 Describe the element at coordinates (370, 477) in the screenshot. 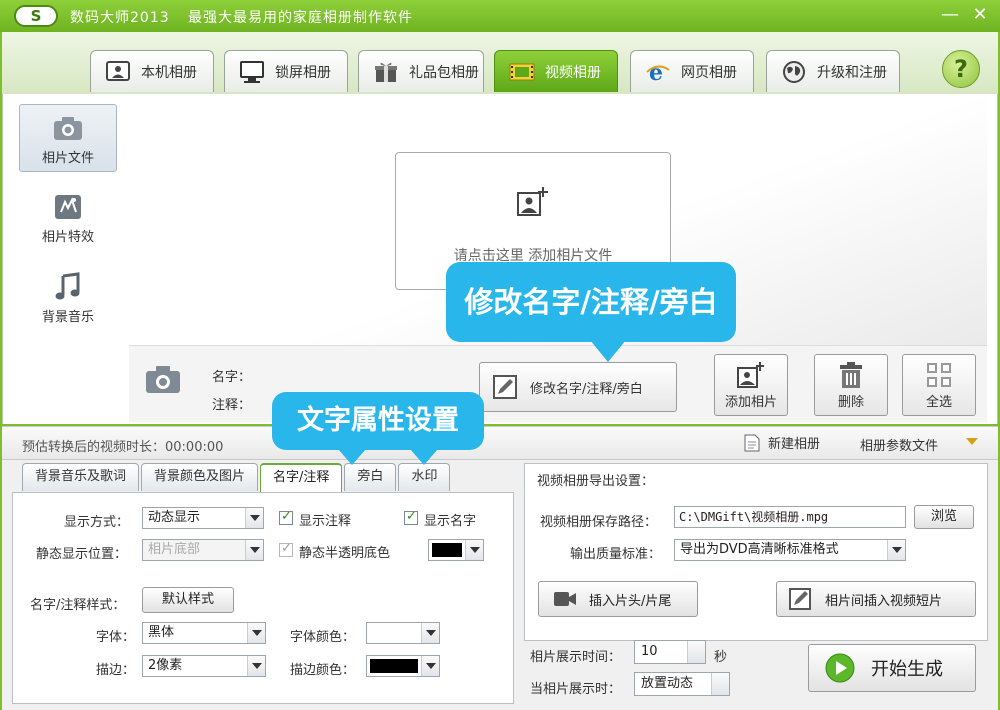

I see `tab-voiceover: 旁白` at that location.